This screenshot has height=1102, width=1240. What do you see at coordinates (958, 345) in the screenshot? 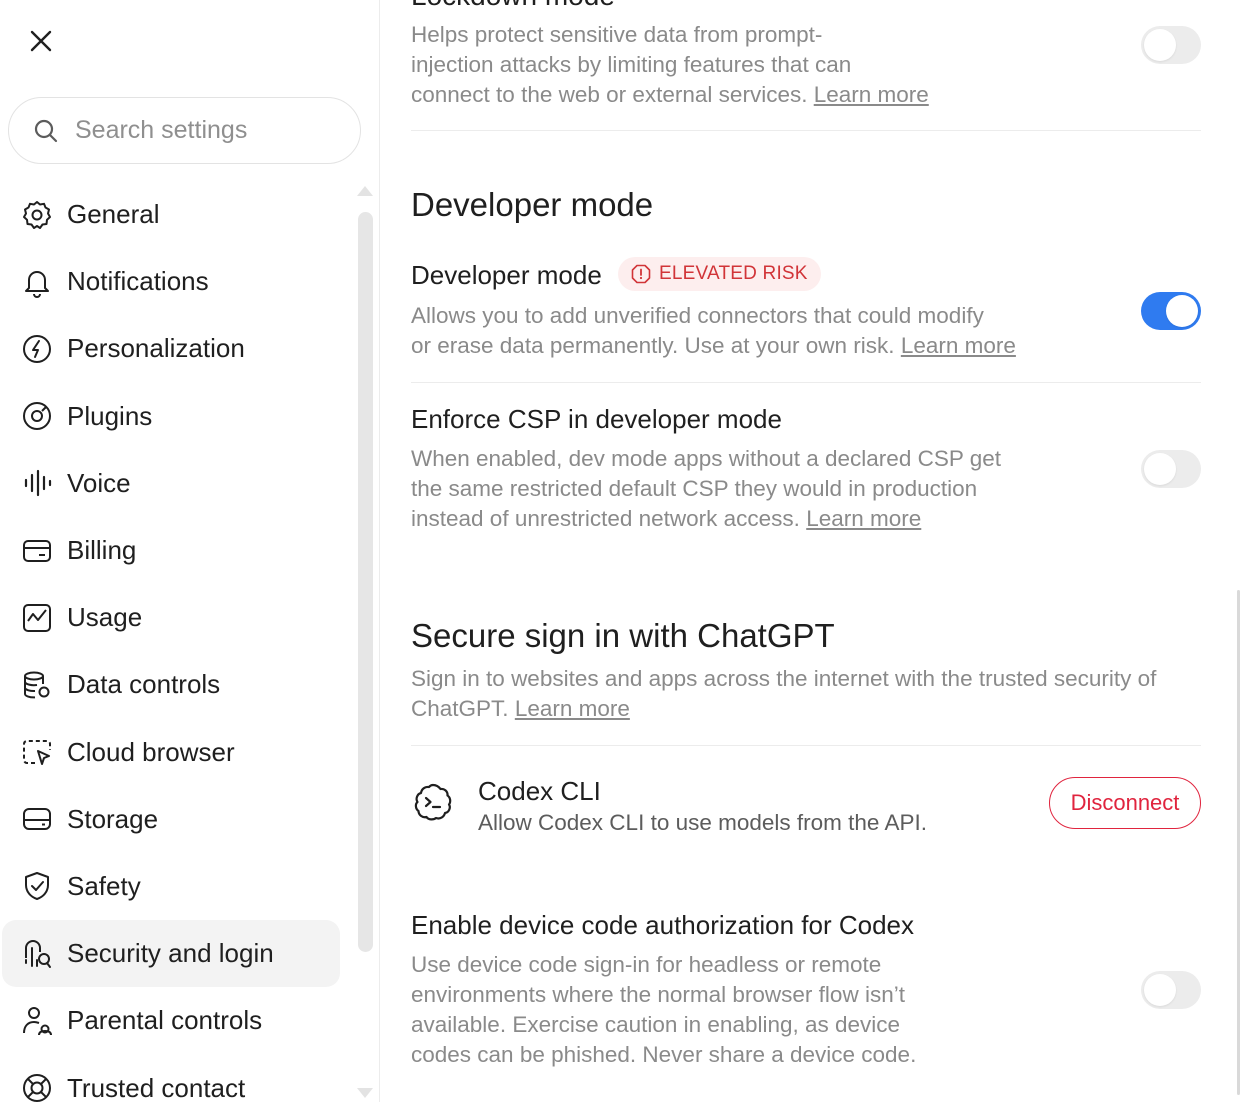
I see `developer-learn-more-link: Learn more` at bounding box center [958, 345].